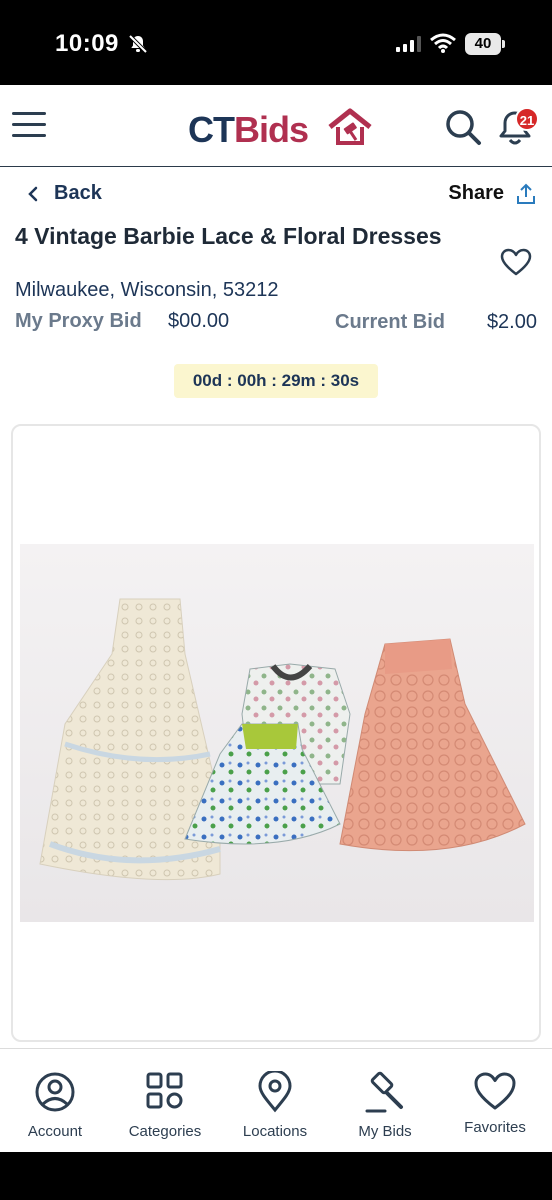 The width and height of the screenshot is (552, 1200). What do you see at coordinates (228, 236) in the screenshot?
I see `listing-title: 4 Vintage Barbie Lace & Floral Dresses` at bounding box center [228, 236].